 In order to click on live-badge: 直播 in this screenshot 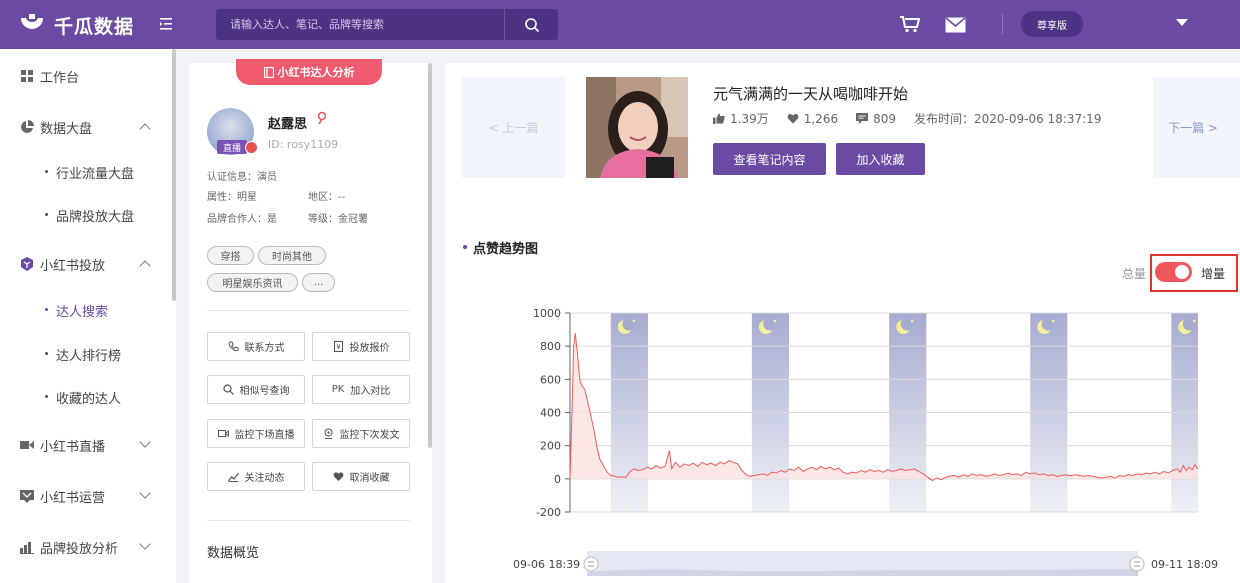, I will do `click(232, 147)`.